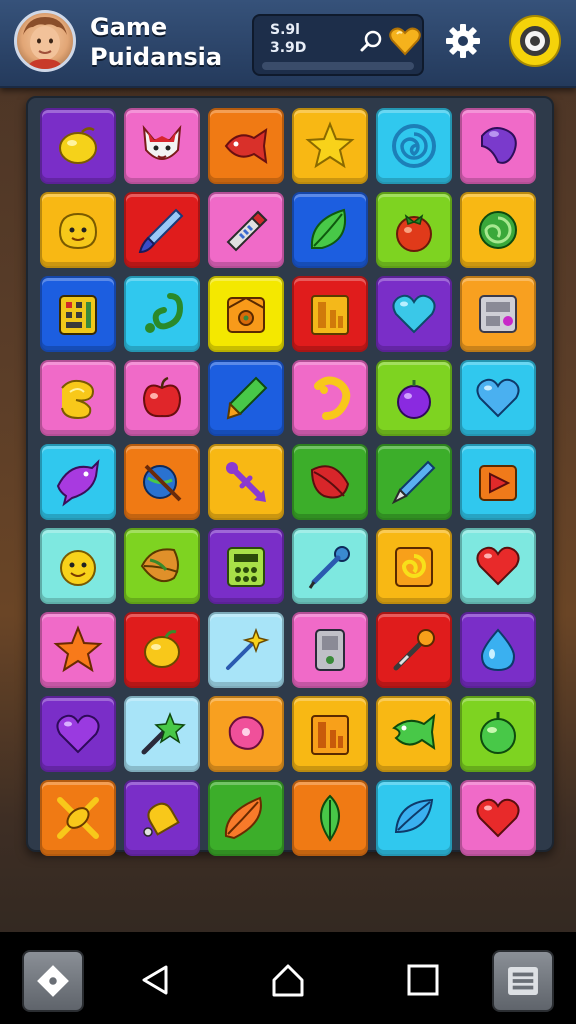  I want to click on yellow-swirl-icon, so click(77, 399).